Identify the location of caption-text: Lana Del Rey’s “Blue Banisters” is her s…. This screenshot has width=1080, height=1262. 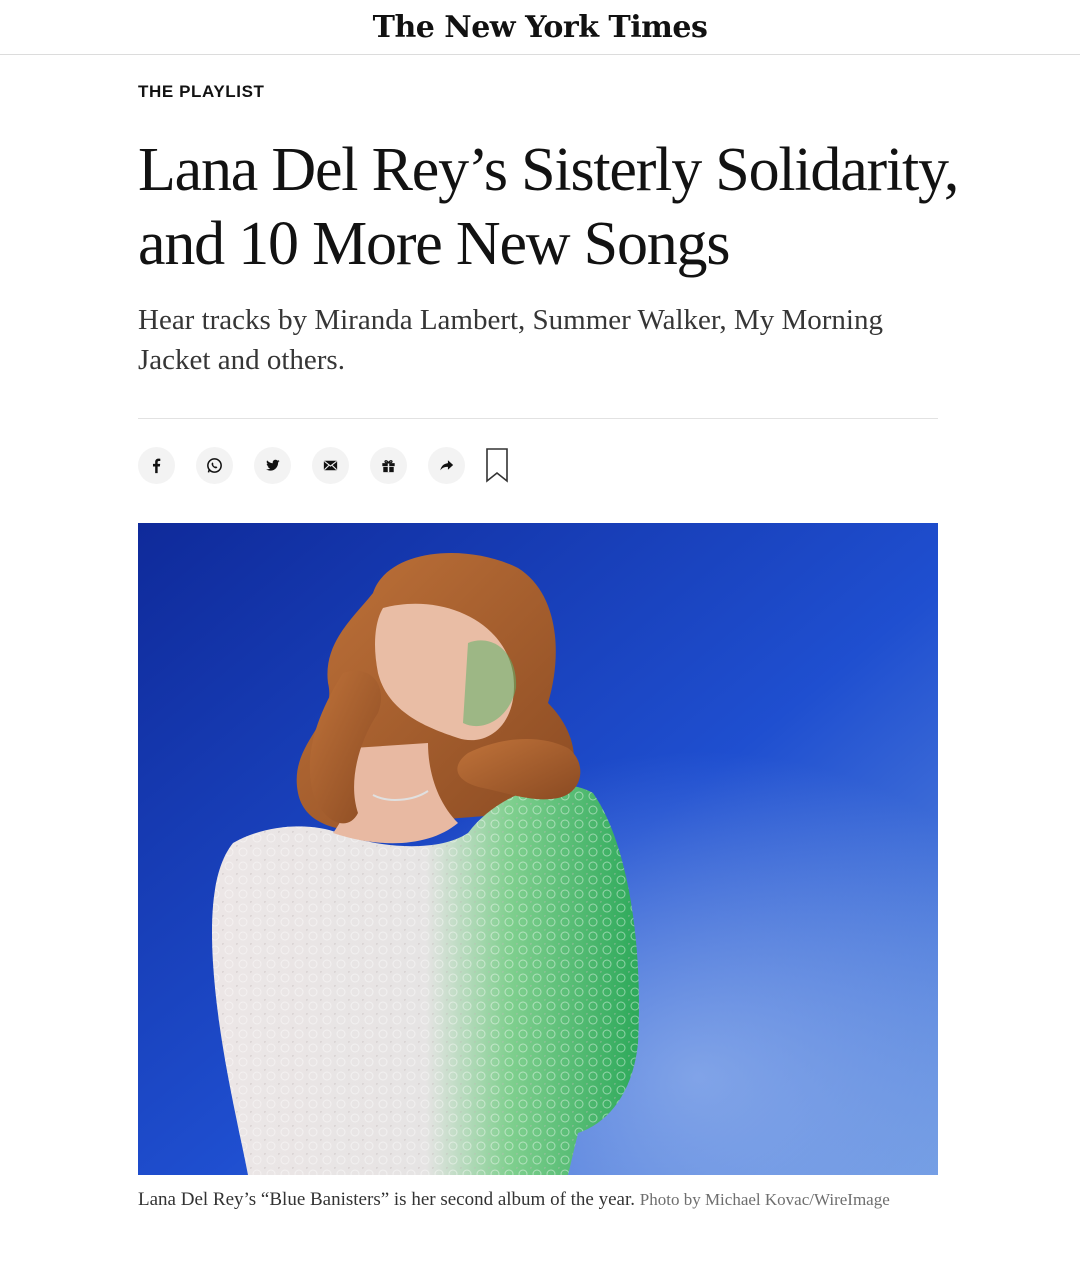
(387, 1199).